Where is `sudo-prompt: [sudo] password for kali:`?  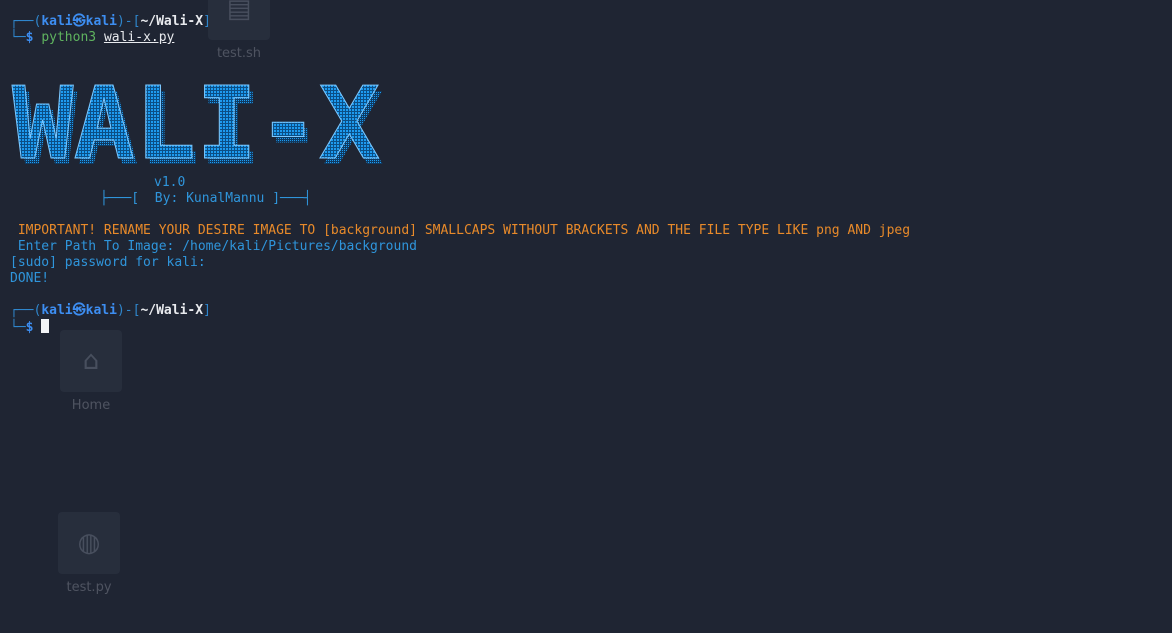
sudo-prompt: [sudo] password for kali: is located at coordinates (108, 262).